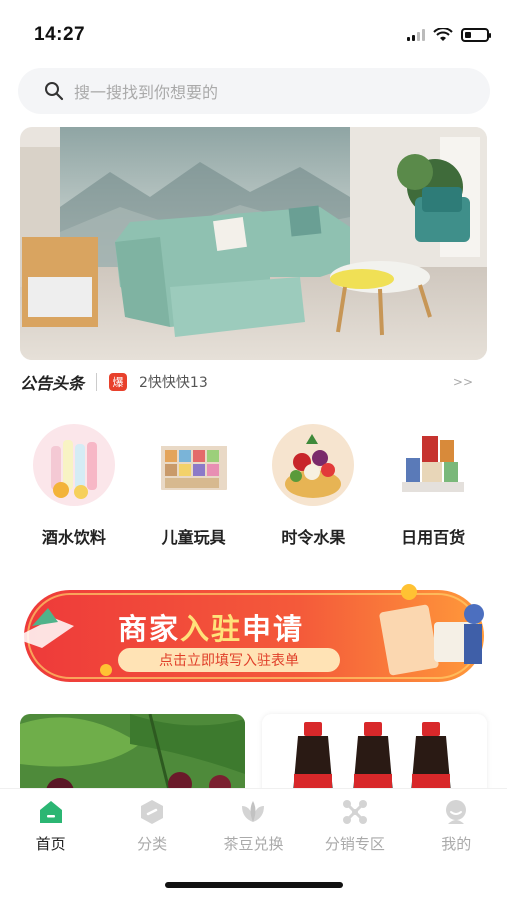 This screenshot has height=900, width=507. What do you see at coordinates (463, 382) in the screenshot?
I see `announcement-more-link: >>` at bounding box center [463, 382].